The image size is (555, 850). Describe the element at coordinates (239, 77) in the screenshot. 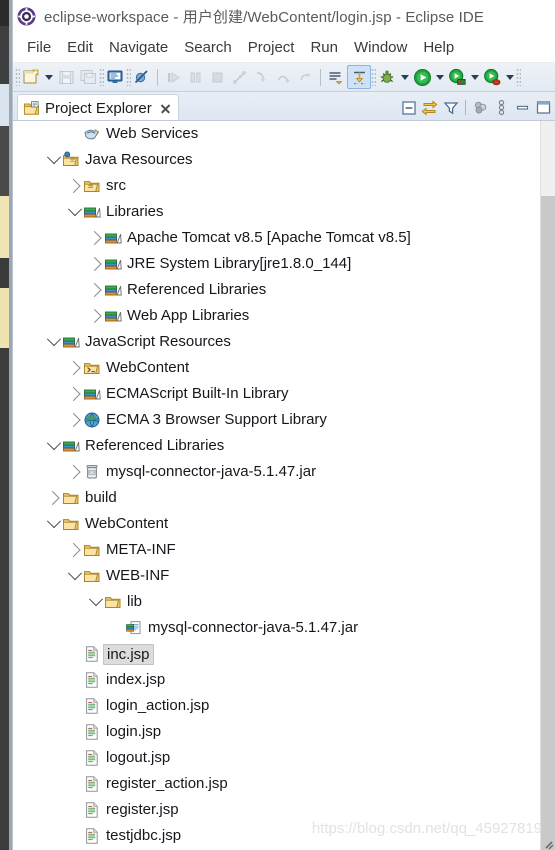

I see `disconnect-icon` at that location.